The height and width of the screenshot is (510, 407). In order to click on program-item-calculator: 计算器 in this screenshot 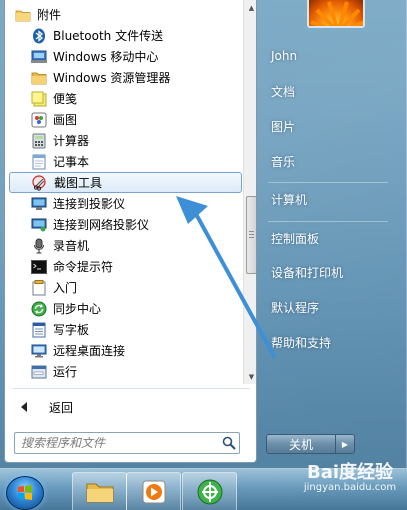, I will do `click(125, 140)`.